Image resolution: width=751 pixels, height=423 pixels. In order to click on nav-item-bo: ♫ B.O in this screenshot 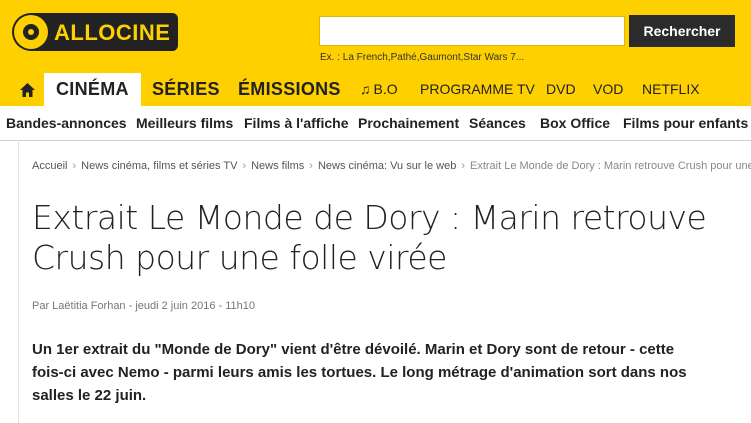, I will do `click(379, 89)`.